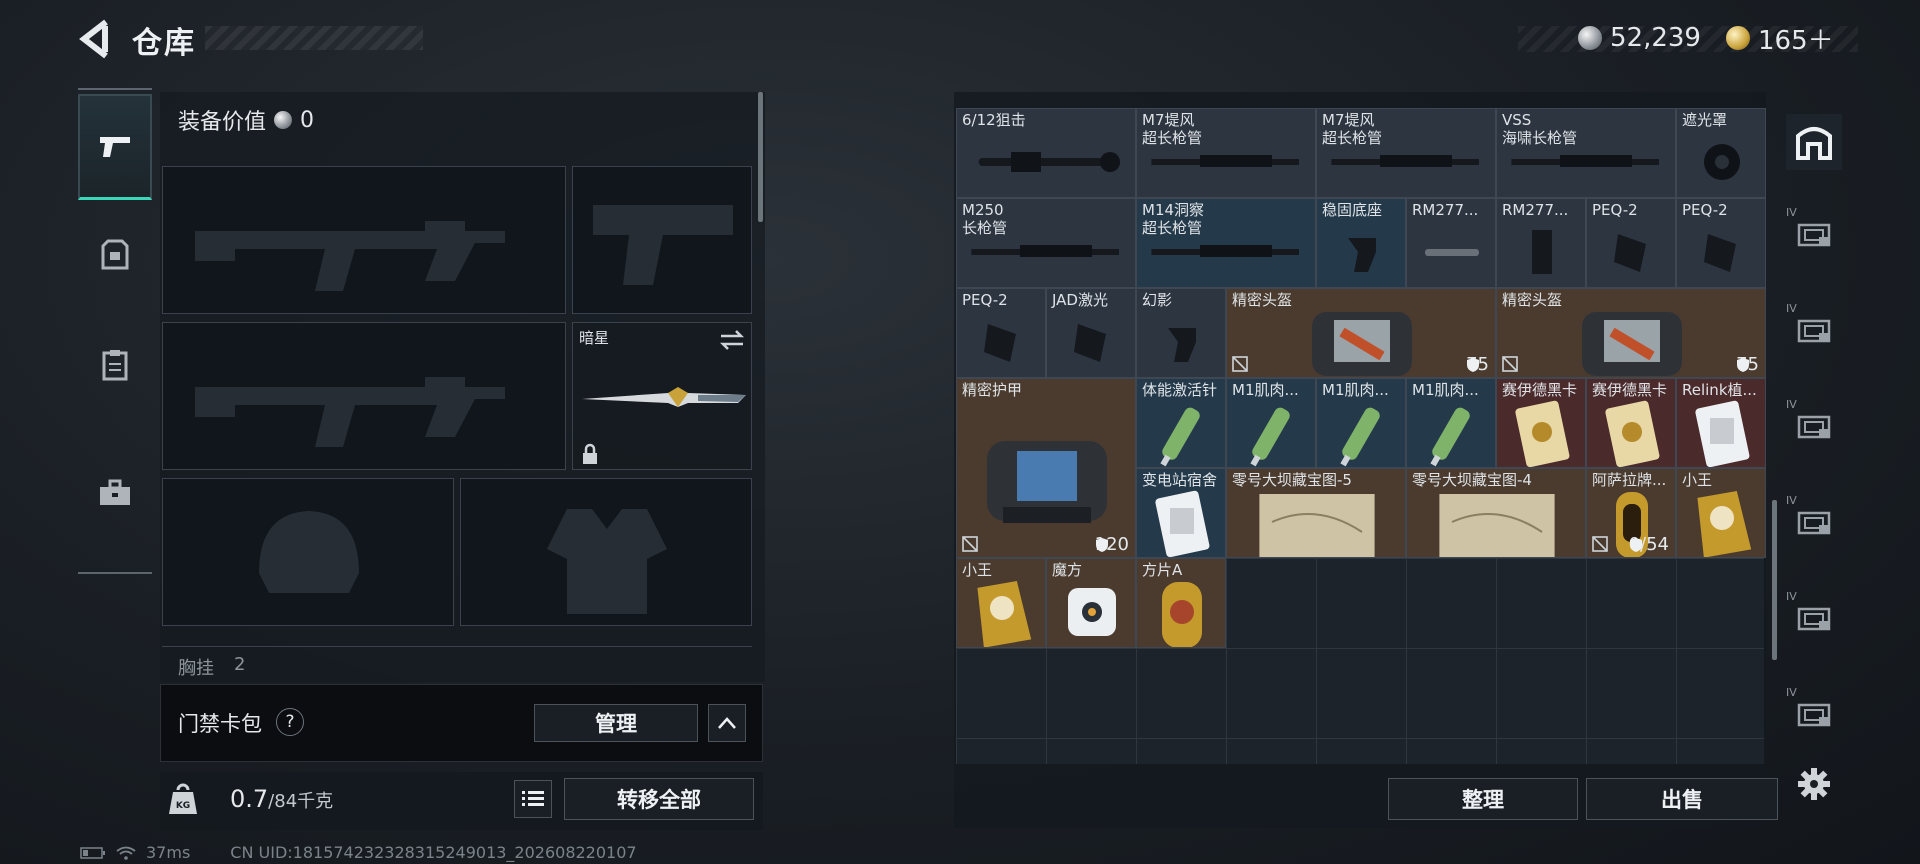 This screenshot has height=864, width=1920. What do you see at coordinates (290, 722) in the screenshot?
I see `help-icon: ?` at bounding box center [290, 722].